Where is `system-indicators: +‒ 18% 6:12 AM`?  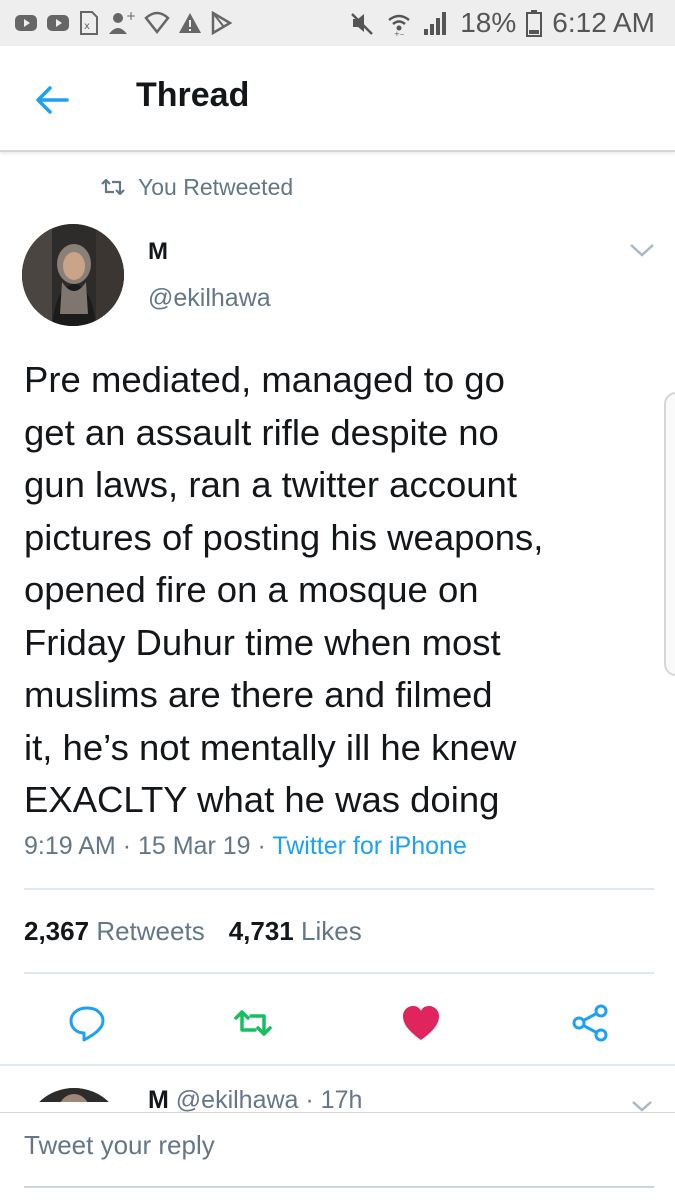
system-indicators: +‒ 18% 6:12 AM is located at coordinates (502, 23).